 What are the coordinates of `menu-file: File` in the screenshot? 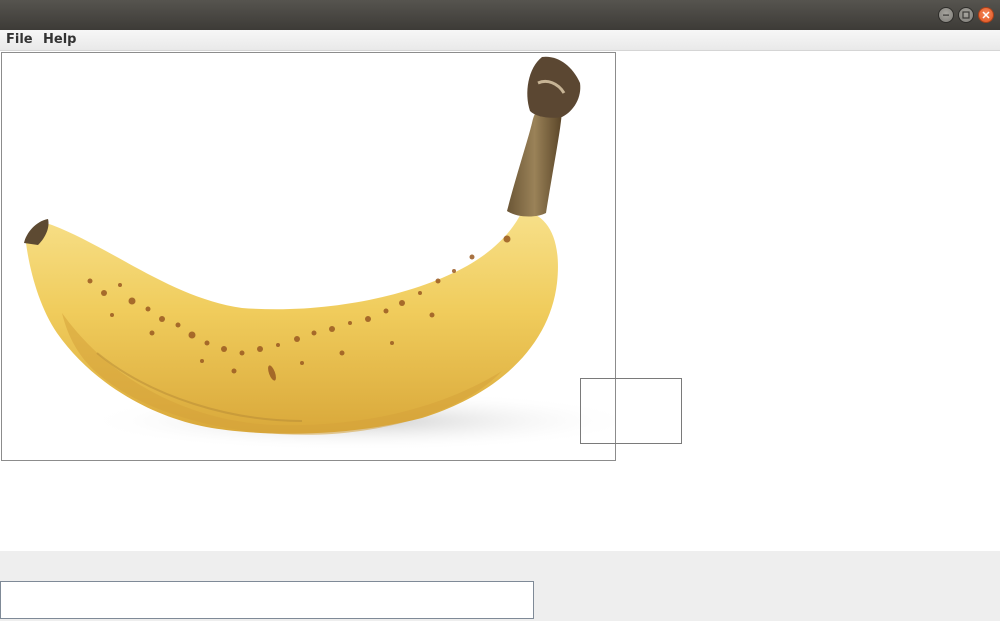 It's located at (19, 39).